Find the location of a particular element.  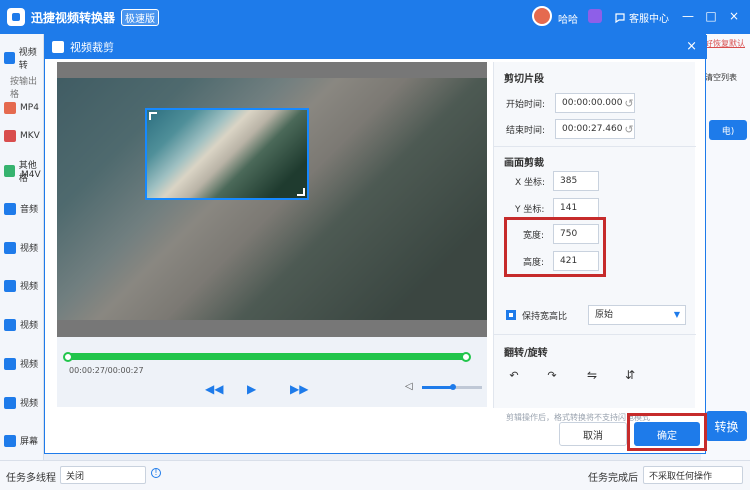

clear-list-button: 清空列表 is located at coordinates (721, 77).